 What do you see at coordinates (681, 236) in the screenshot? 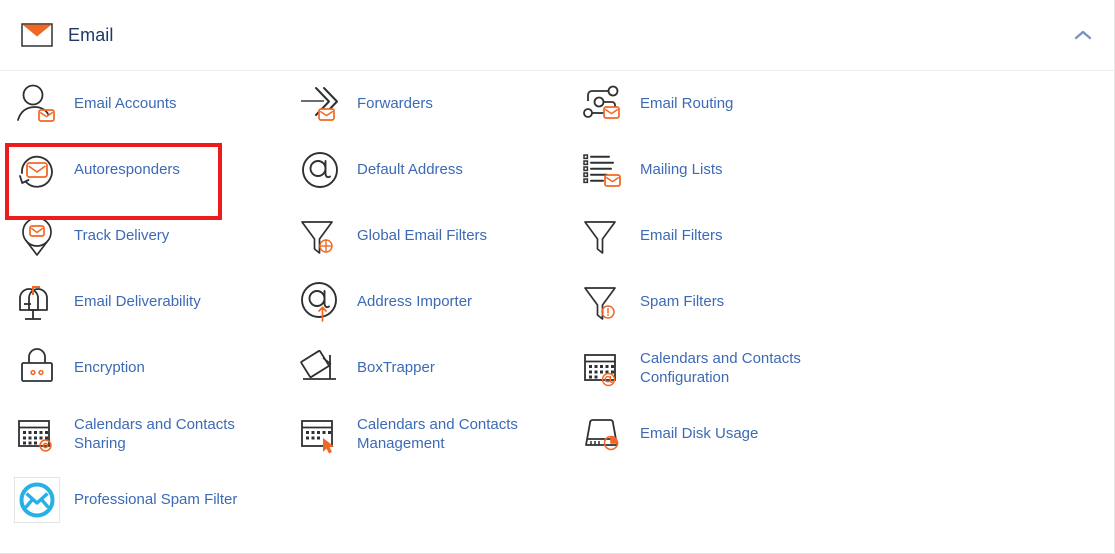
I see `tool-label: Email Filters` at bounding box center [681, 236].